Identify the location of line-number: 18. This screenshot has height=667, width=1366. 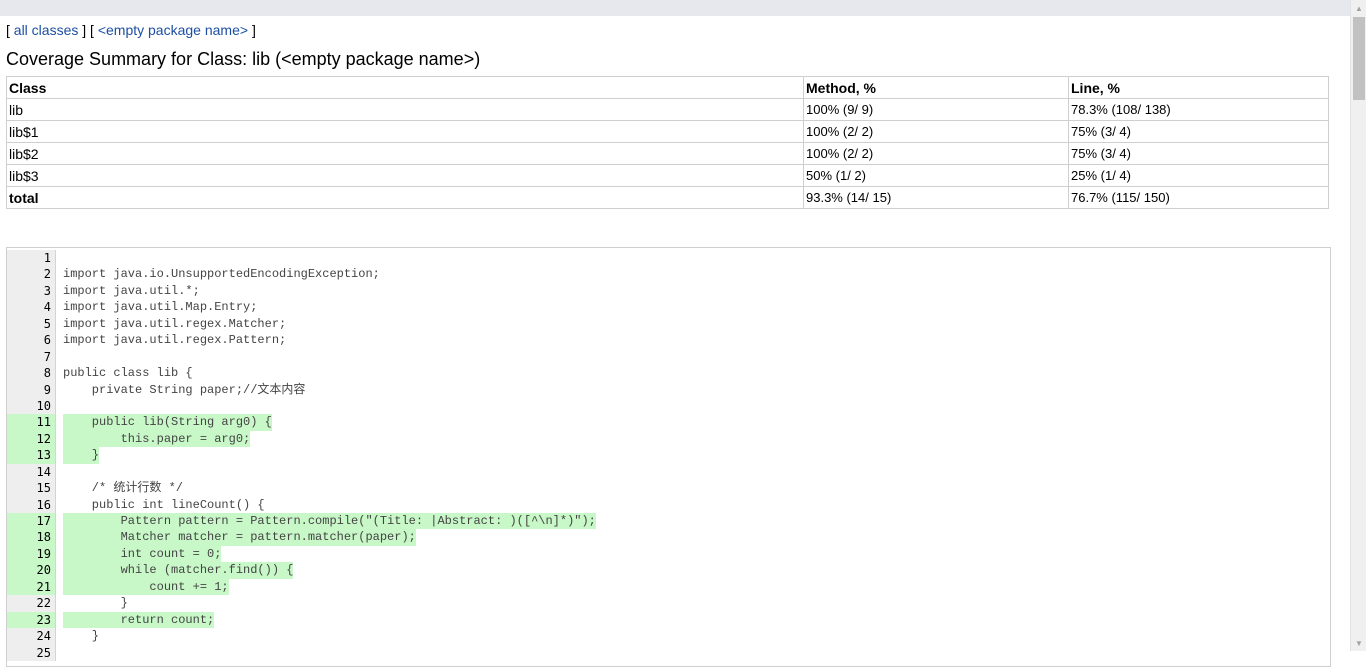
(31, 537).